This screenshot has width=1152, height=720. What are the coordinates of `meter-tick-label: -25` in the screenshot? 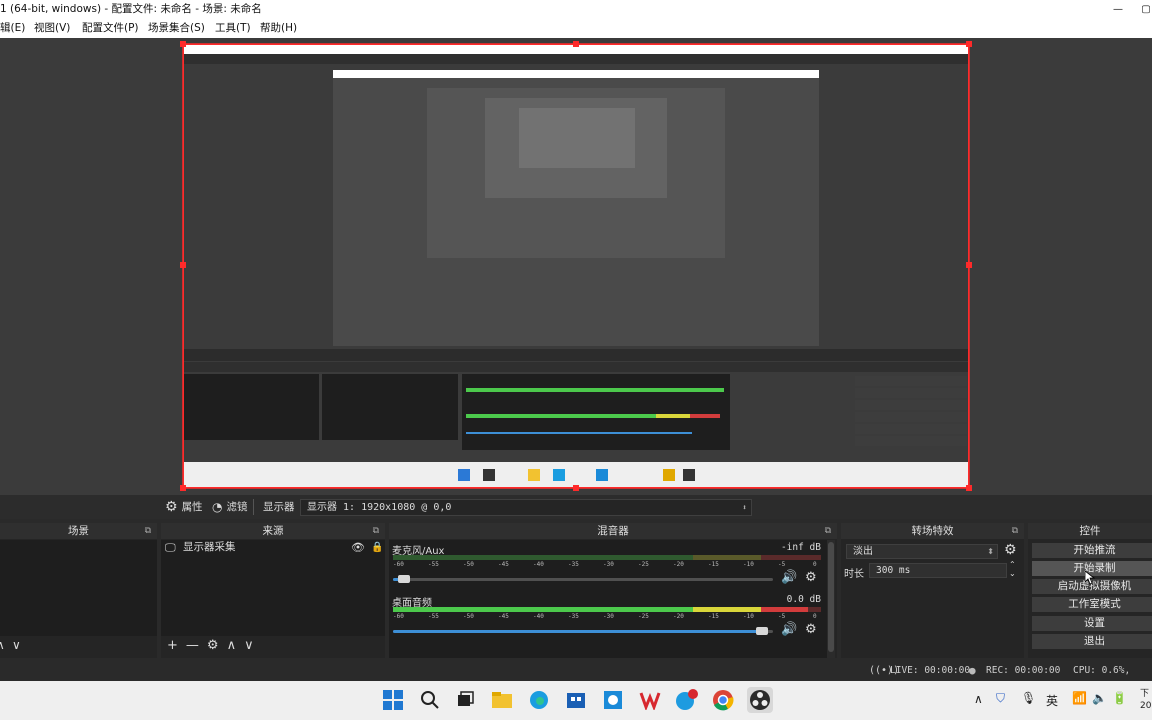 It's located at (643, 564).